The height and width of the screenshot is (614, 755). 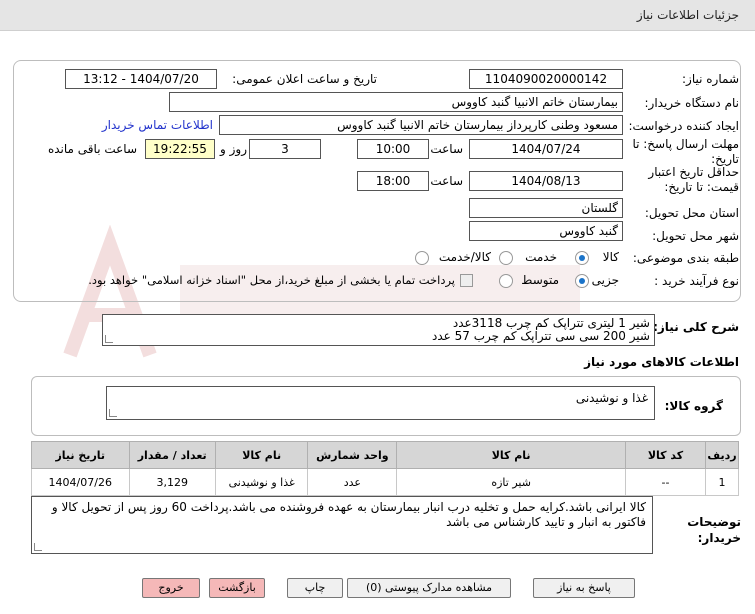 I want to click on remaining-time-label: ساعت باقی مانده, so click(x=92, y=149).